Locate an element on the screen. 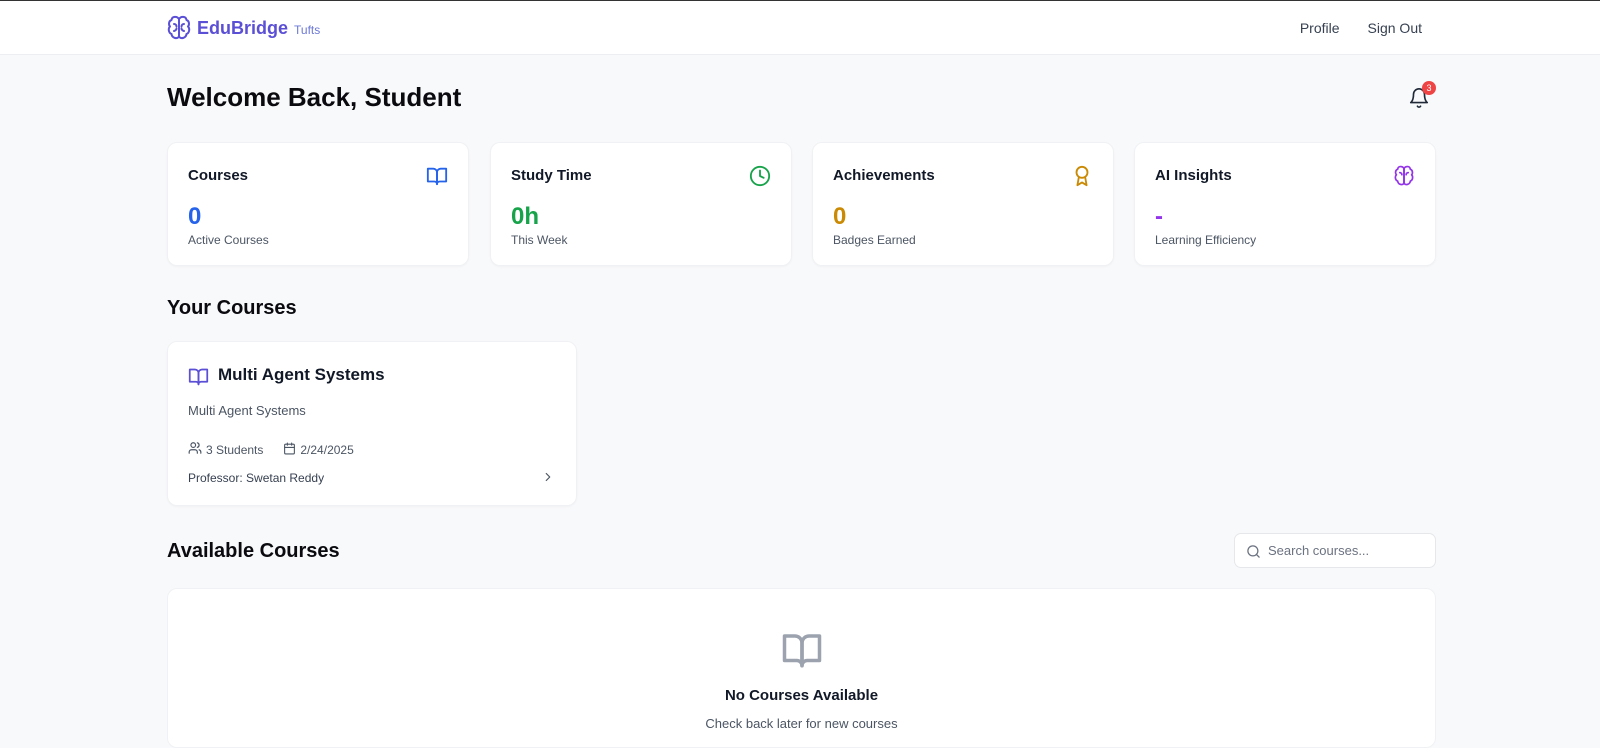 This screenshot has width=1600, height=748. stat-title: Courses is located at coordinates (218, 175).